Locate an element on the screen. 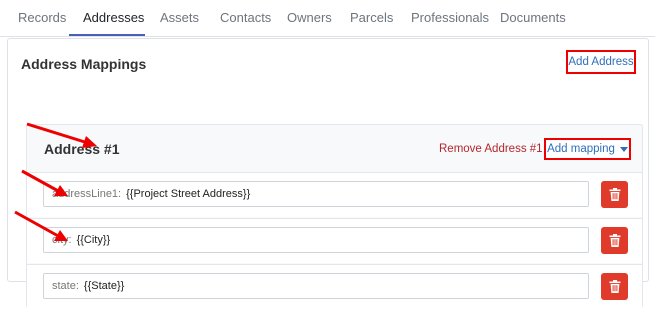 The height and width of the screenshot is (309, 655). add-mapping-label: Add mapping is located at coordinates (581, 149).